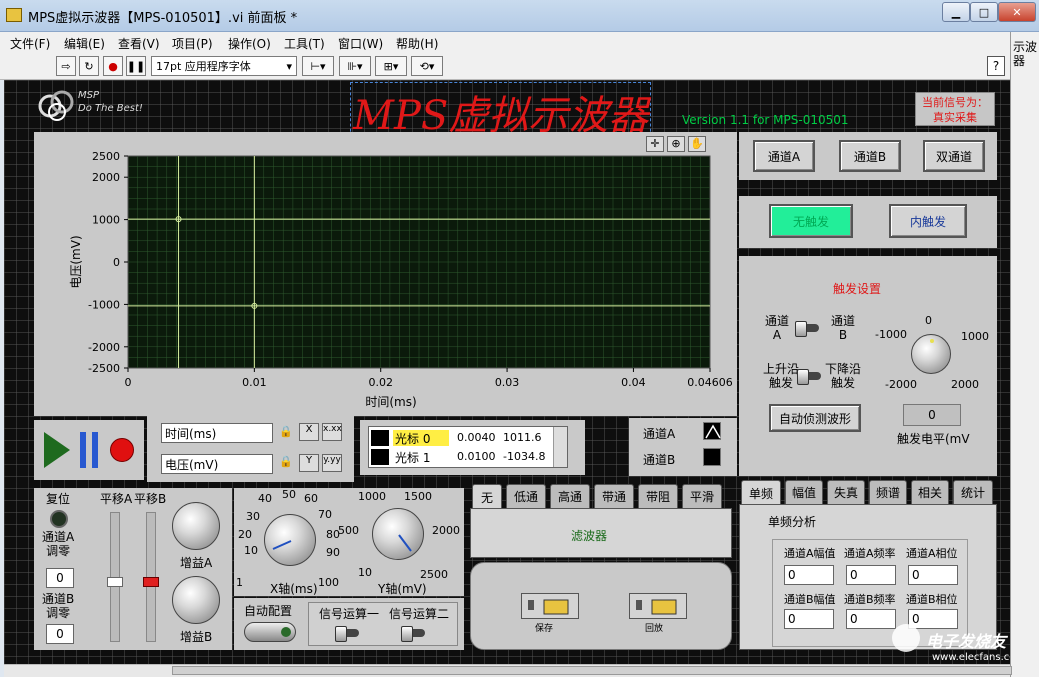 This screenshot has width=1039, height=677. Describe the element at coordinates (761, 493) in the screenshot. I see `analysis-tab-single: 单频` at that location.